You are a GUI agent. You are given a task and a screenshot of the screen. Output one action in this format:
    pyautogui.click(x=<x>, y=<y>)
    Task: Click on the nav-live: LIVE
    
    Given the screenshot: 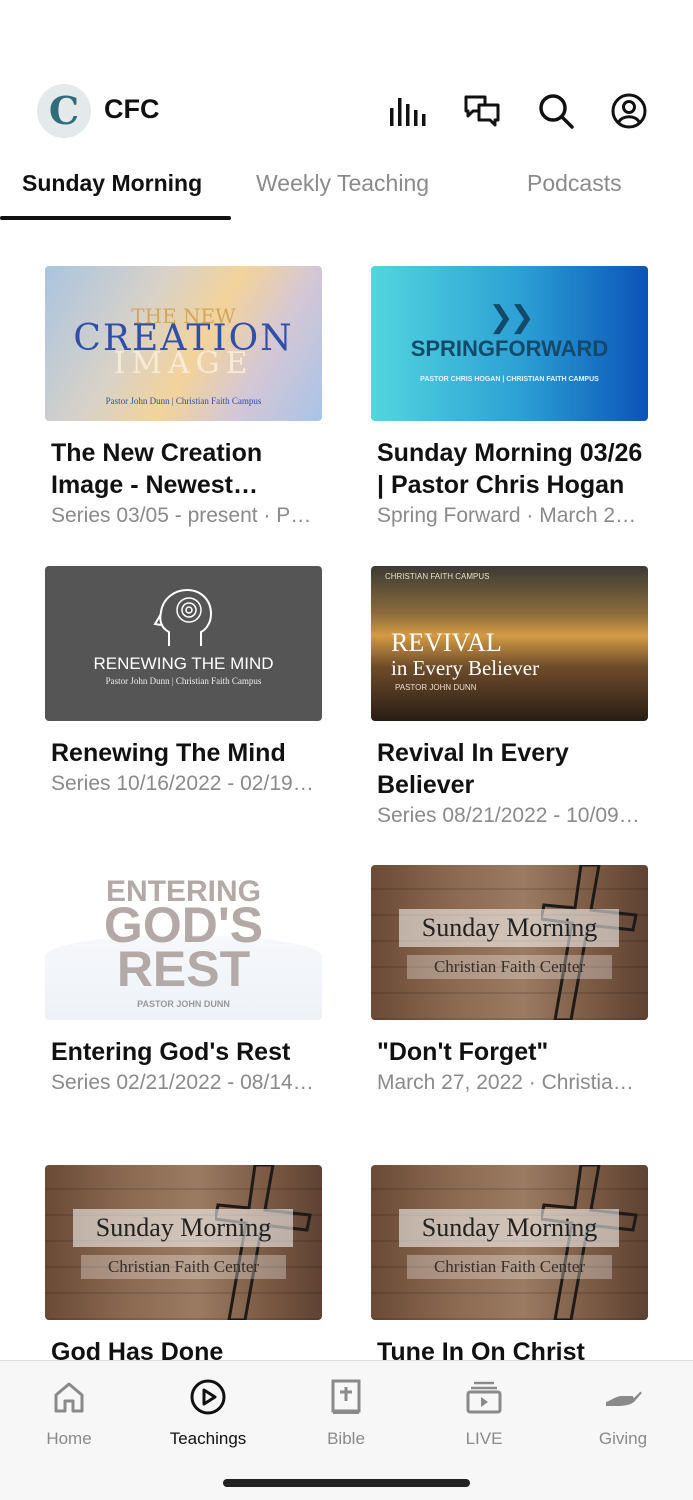 What is the action you would take?
    pyautogui.click(x=484, y=1411)
    